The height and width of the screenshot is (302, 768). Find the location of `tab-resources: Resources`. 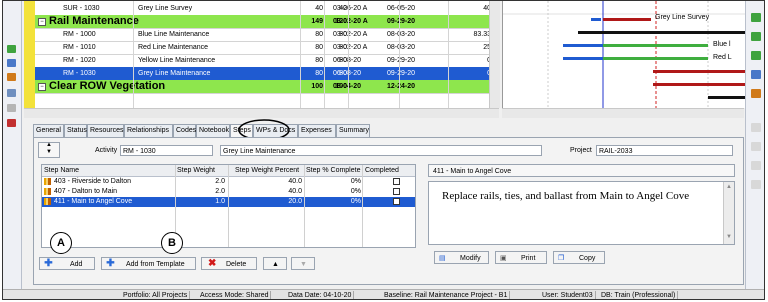

tab-resources: Resources is located at coordinates (105, 130).